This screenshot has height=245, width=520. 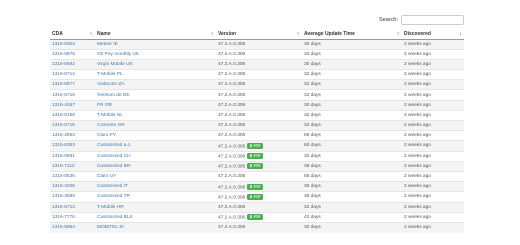 What do you see at coordinates (63, 166) in the screenshot?
I see `cda-link: 1316-7112` at bounding box center [63, 166].